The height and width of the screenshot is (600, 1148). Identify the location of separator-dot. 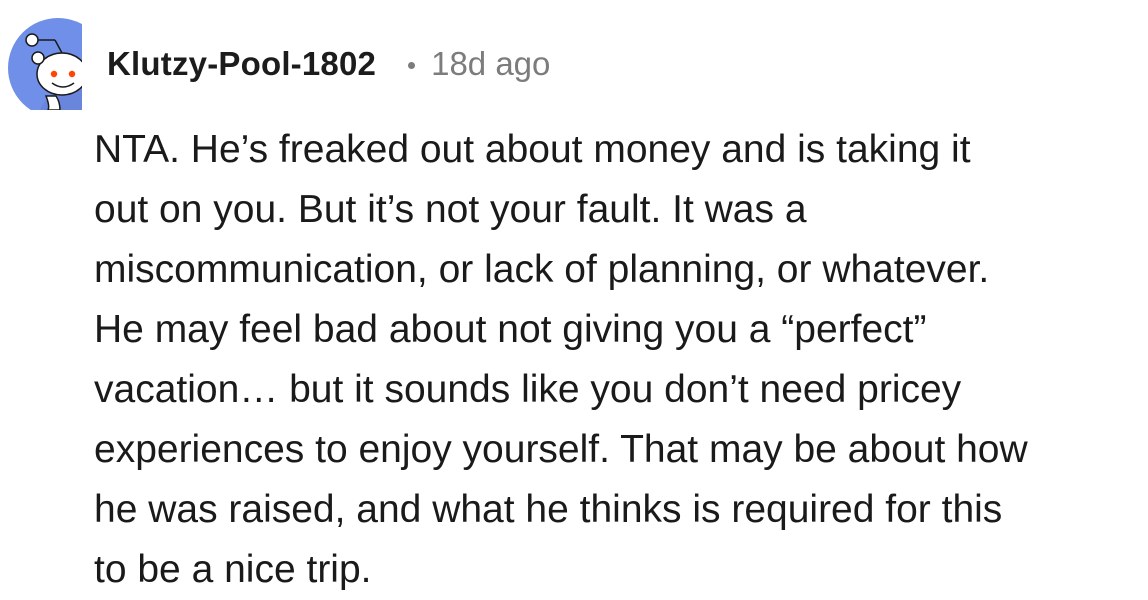
(412, 65).